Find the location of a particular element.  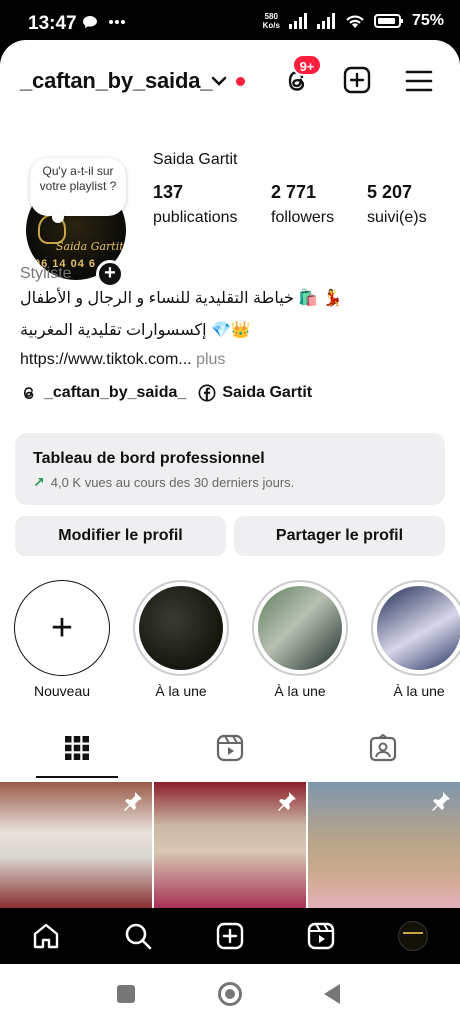

tab-posts-grid is located at coordinates (77, 748).